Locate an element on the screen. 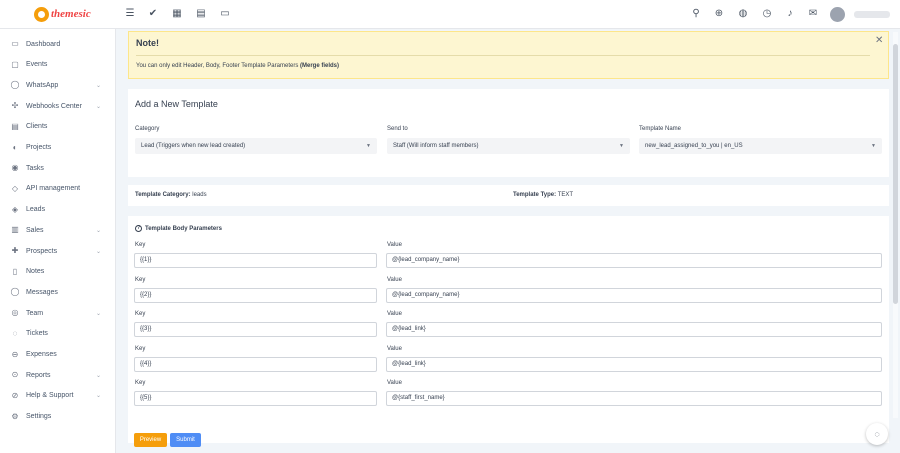 This screenshot has height=453, width=900. bell-icon: ♪ is located at coordinates (790, 14).